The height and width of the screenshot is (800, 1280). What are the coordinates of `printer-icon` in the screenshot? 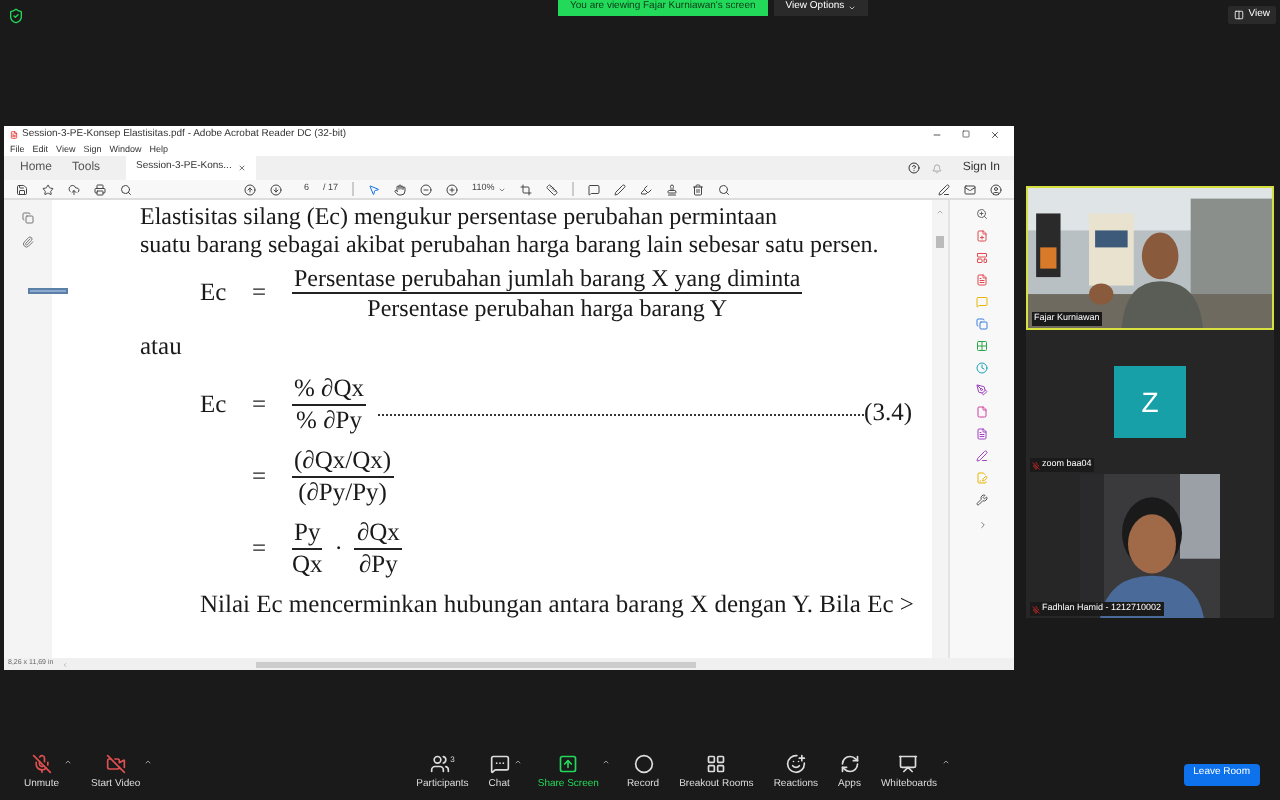 It's located at (100, 189).